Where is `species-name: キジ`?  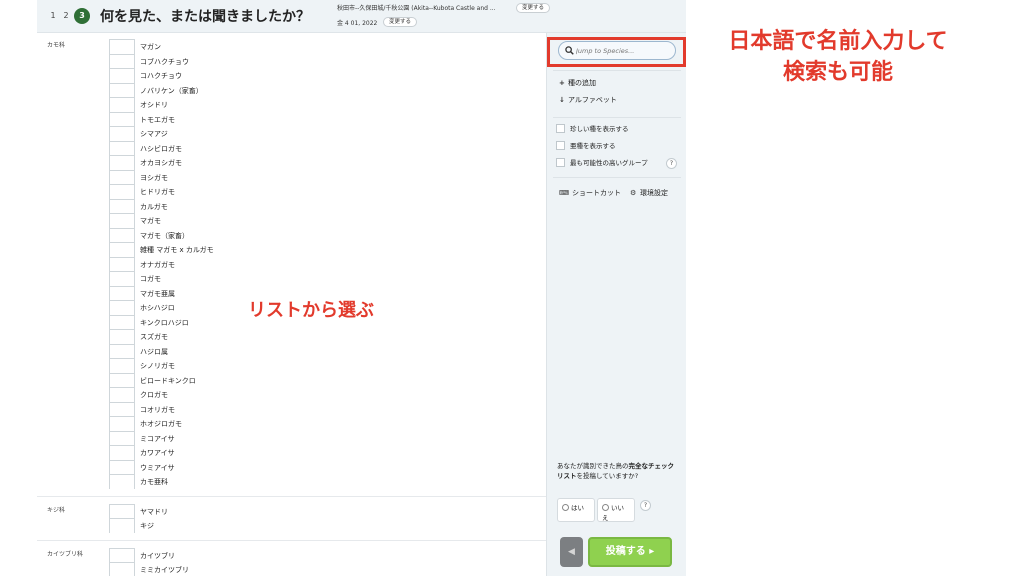 species-name: キジ is located at coordinates (147, 526).